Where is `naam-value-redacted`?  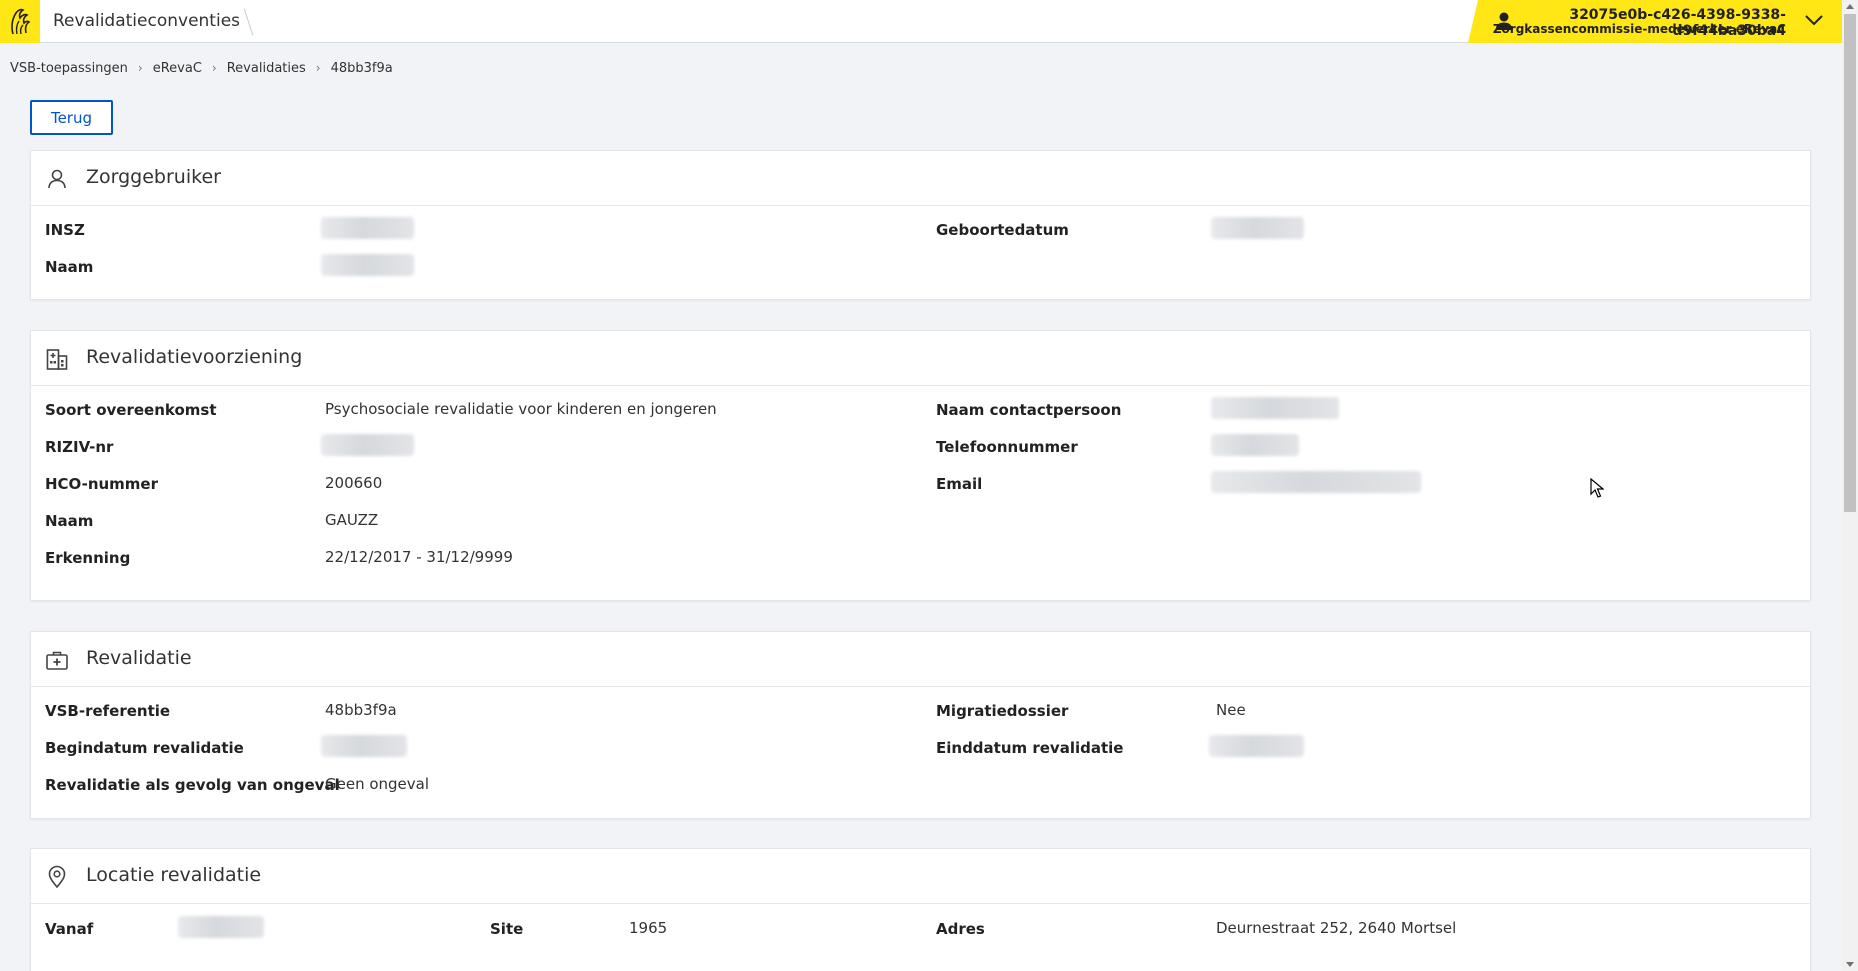 naam-value-redacted is located at coordinates (367, 265).